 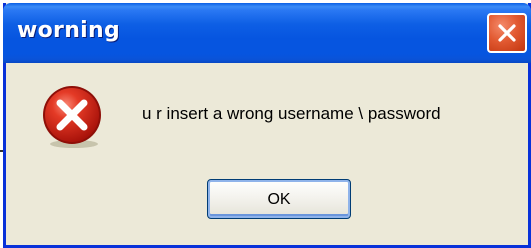 I want to click on ok-button-label: OK, so click(x=279, y=199).